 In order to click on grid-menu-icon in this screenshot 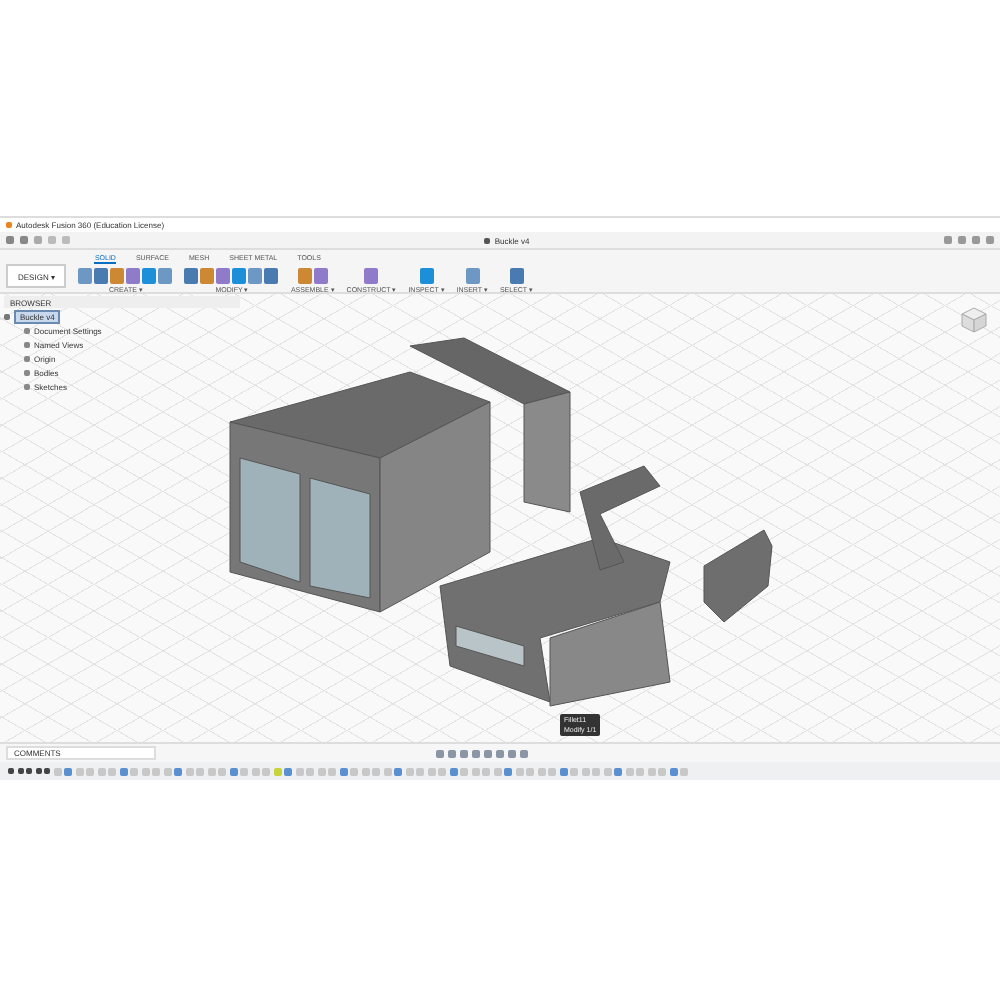, I will do `click(10, 240)`.